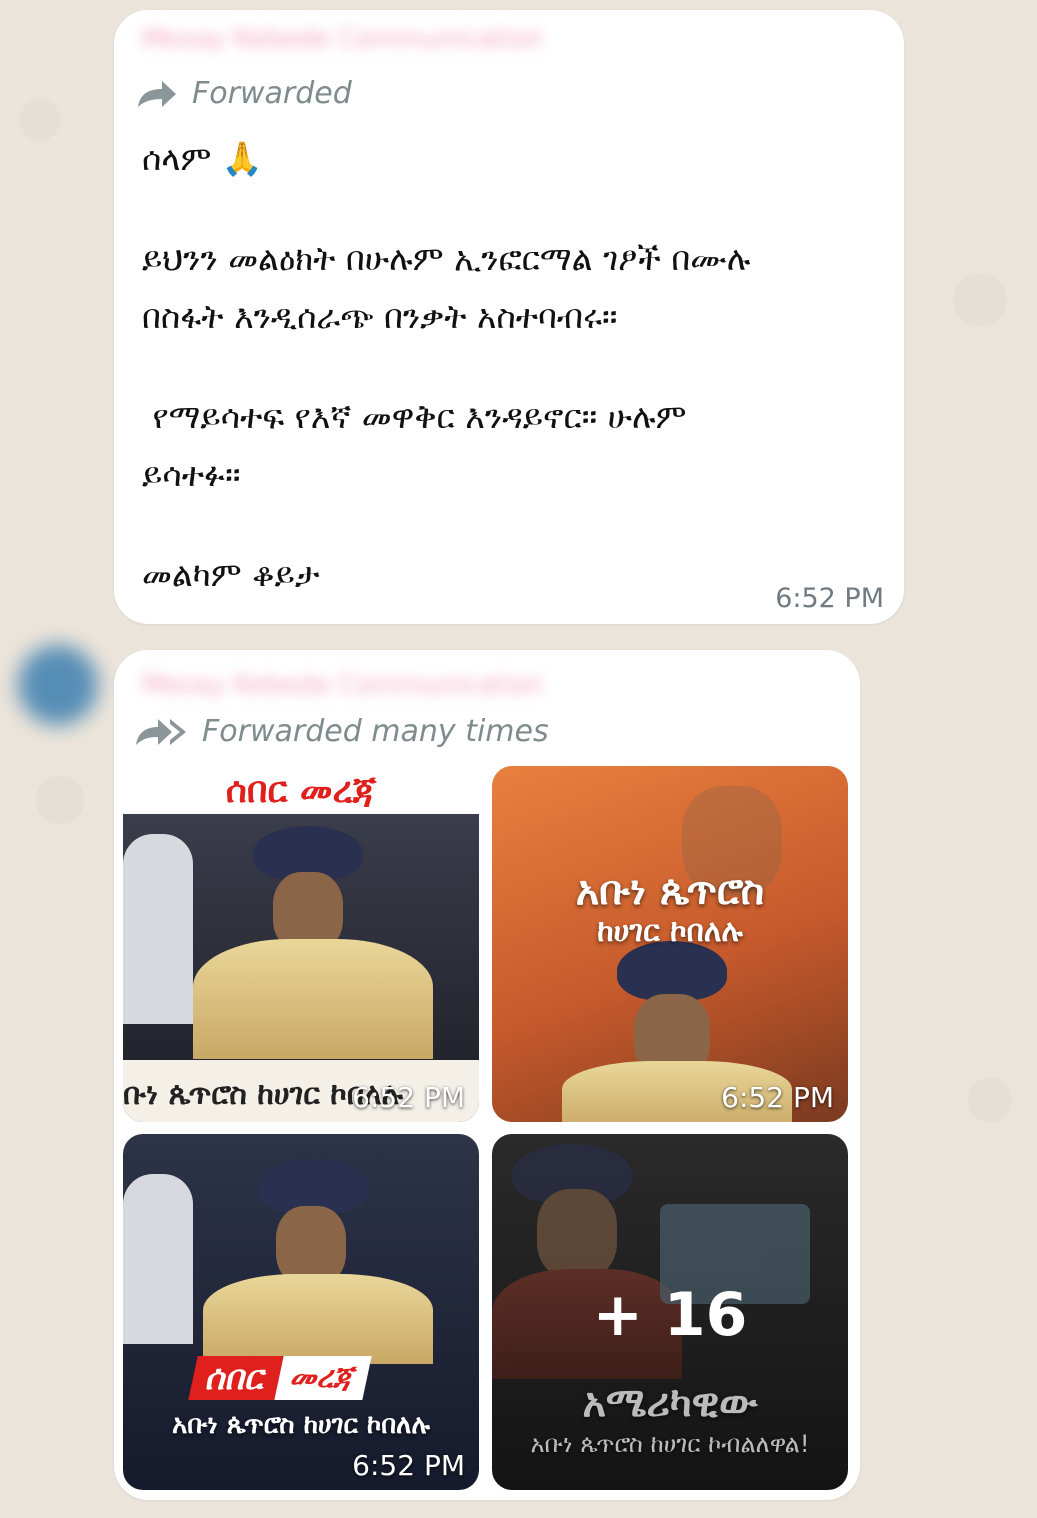  What do you see at coordinates (301, 968) in the screenshot?
I see `photo-scene: ቡነ ጴጥሮስ ከሀገር ኮበለሉ` at bounding box center [301, 968].